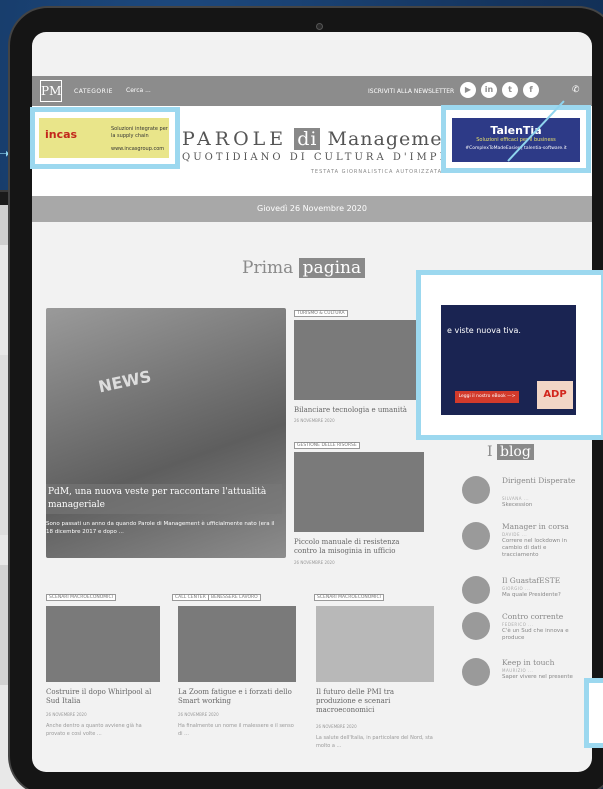  I want to click on section-title-highlight: pagina, so click(332, 268).